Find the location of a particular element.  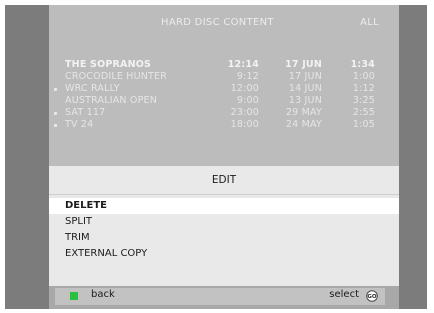

recording-date: 14 JUN is located at coordinates (305, 88).